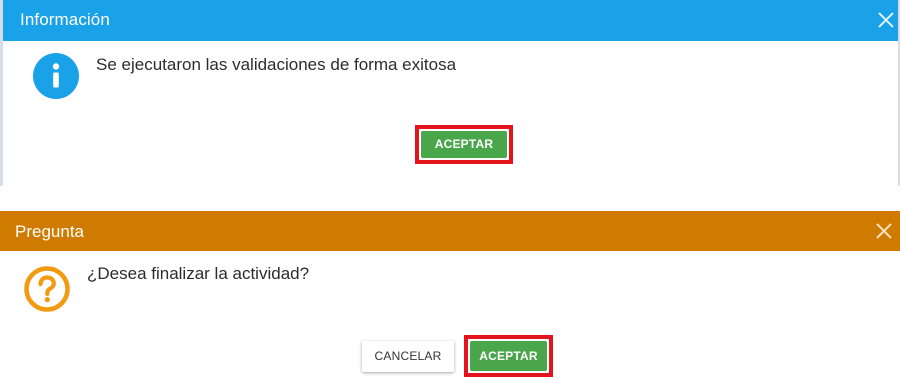  Describe the element at coordinates (450, 231) in the screenshot. I see `question-dialog-titlebar: Pregunta` at that location.